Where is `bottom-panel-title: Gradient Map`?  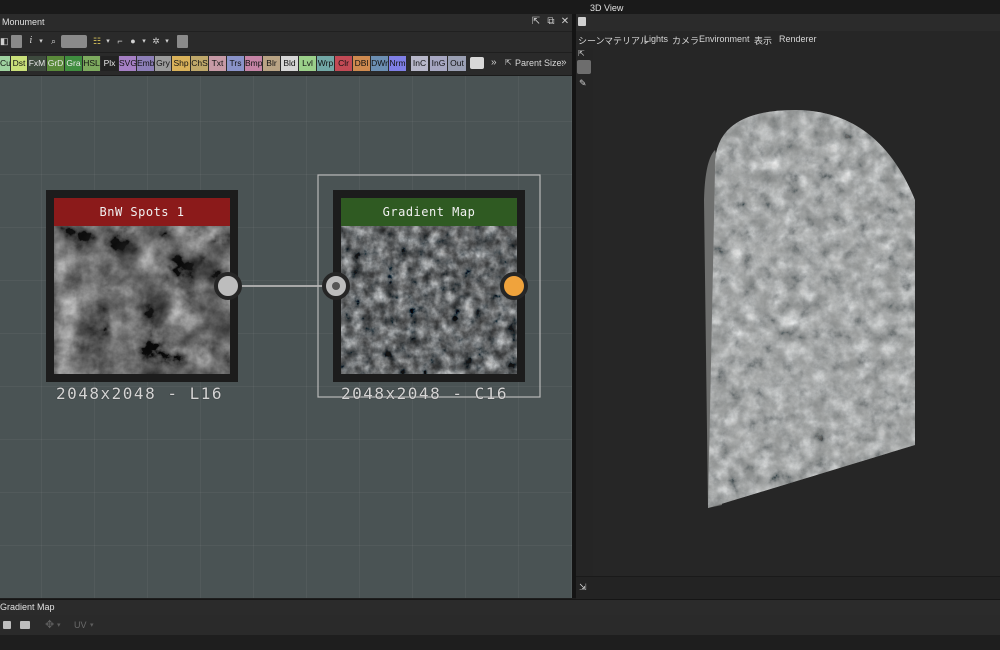
bottom-panel-title: Gradient Map is located at coordinates (27, 607).